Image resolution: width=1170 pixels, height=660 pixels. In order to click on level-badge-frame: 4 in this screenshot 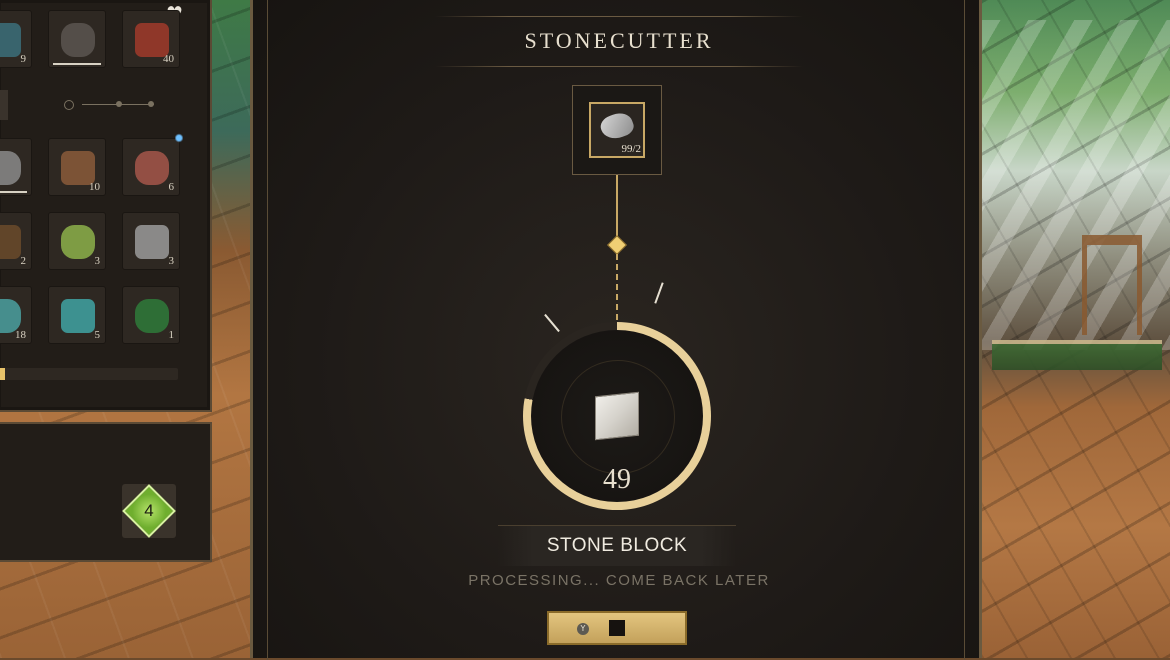, I will do `click(149, 511)`.